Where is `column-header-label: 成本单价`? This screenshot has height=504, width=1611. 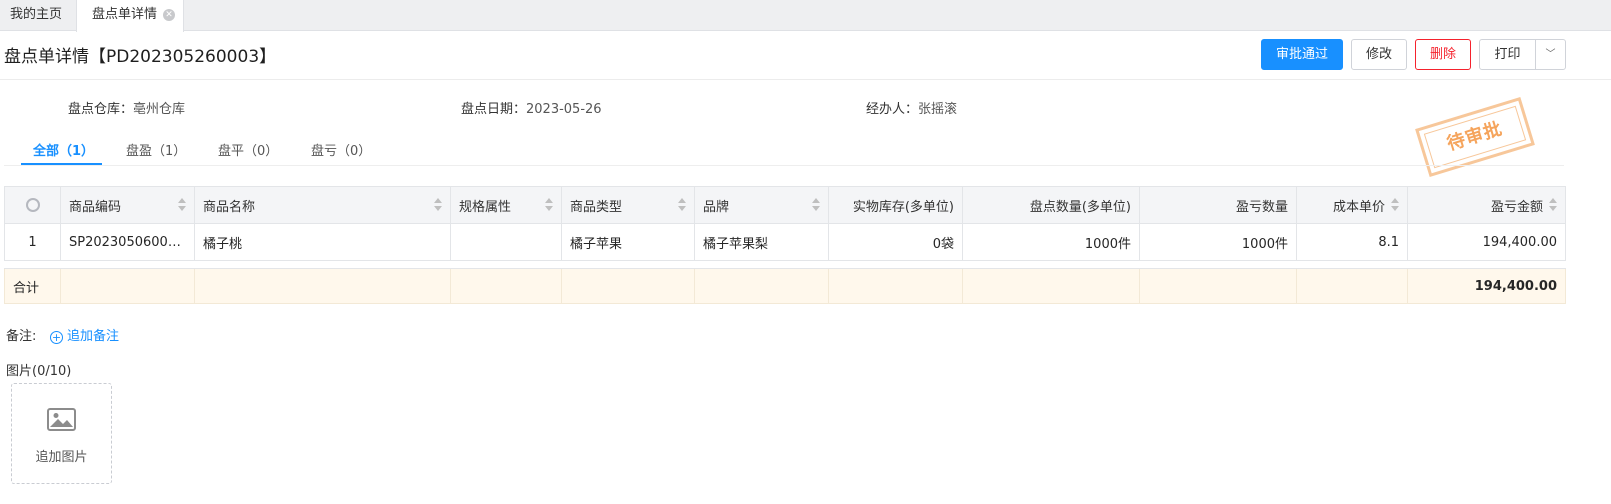
column-header-label: 成本单价 is located at coordinates (1358, 207).